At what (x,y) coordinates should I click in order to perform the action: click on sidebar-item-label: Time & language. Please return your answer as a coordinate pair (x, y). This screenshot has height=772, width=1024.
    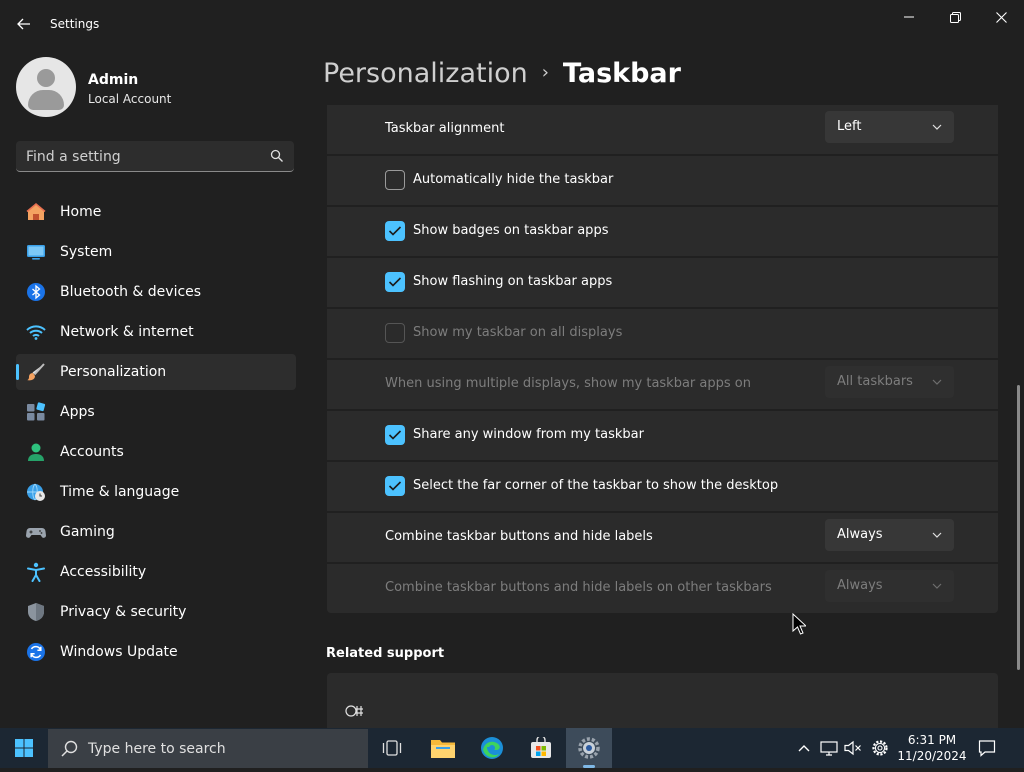
    Looking at the image, I should click on (120, 492).